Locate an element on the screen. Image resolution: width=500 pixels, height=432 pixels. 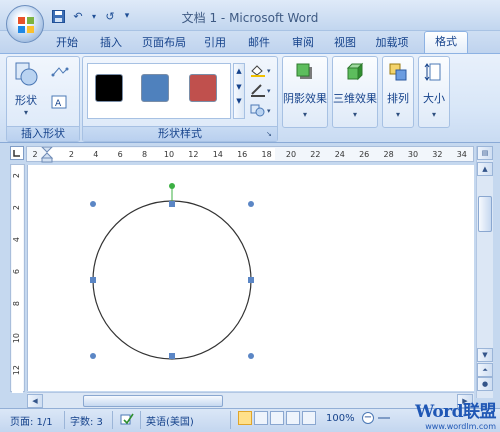
3d-effects-button: 三维效果 ▾ is located at coordinates (355, 92).